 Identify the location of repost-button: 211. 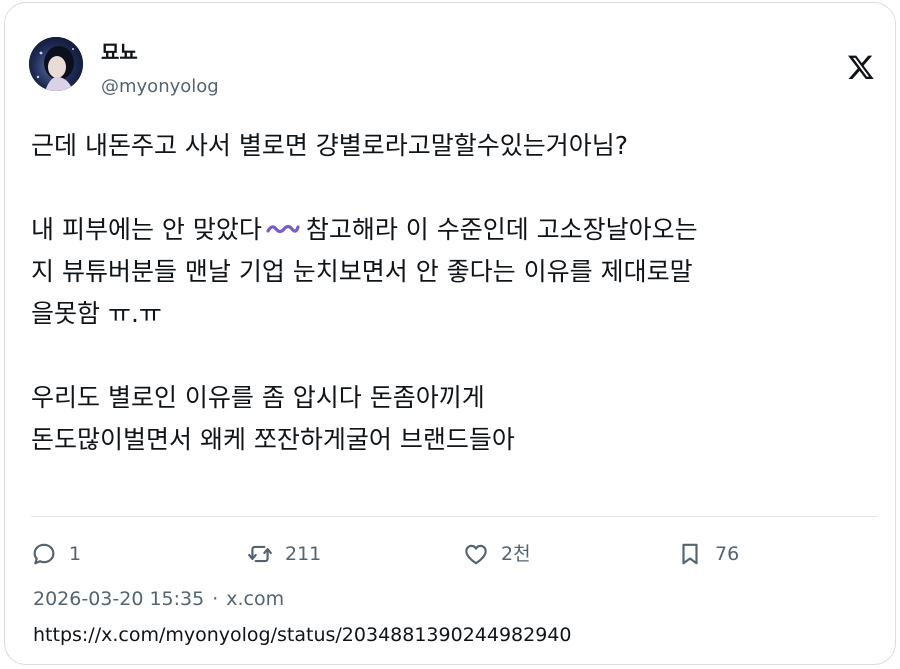
(284, 554).